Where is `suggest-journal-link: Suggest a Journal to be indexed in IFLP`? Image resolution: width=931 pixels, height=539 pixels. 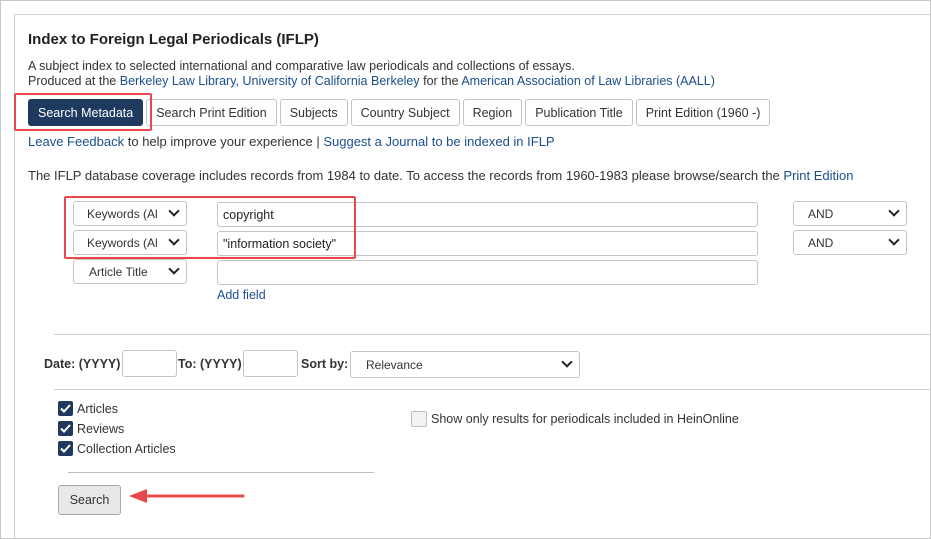 suggest-journal-link: Suggest a Journal to be indexed in IFLP is located at coordinates (438, 141).